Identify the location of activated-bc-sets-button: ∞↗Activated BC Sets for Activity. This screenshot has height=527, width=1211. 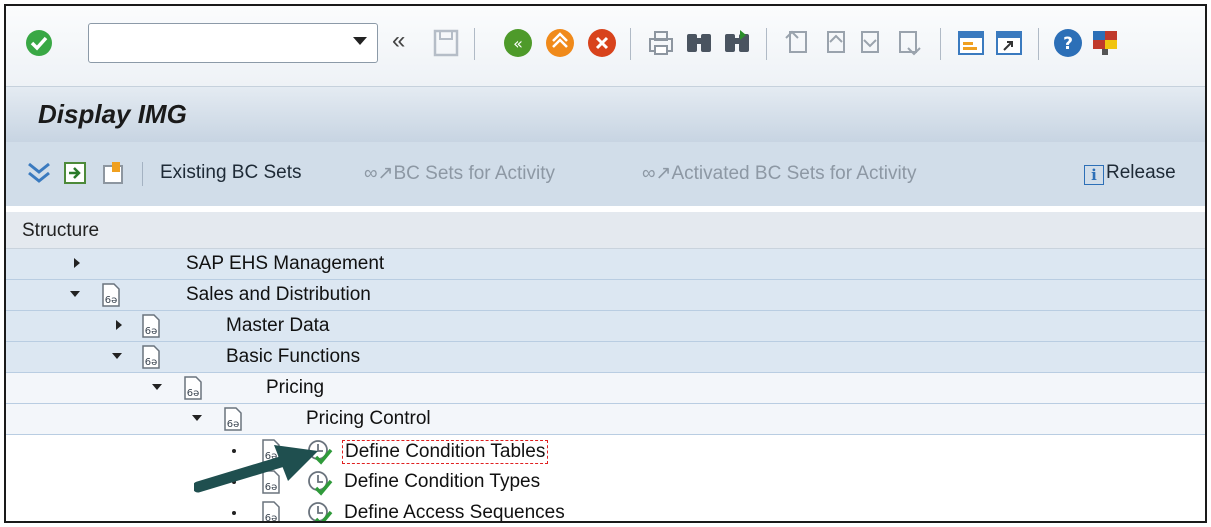
(779, 173).